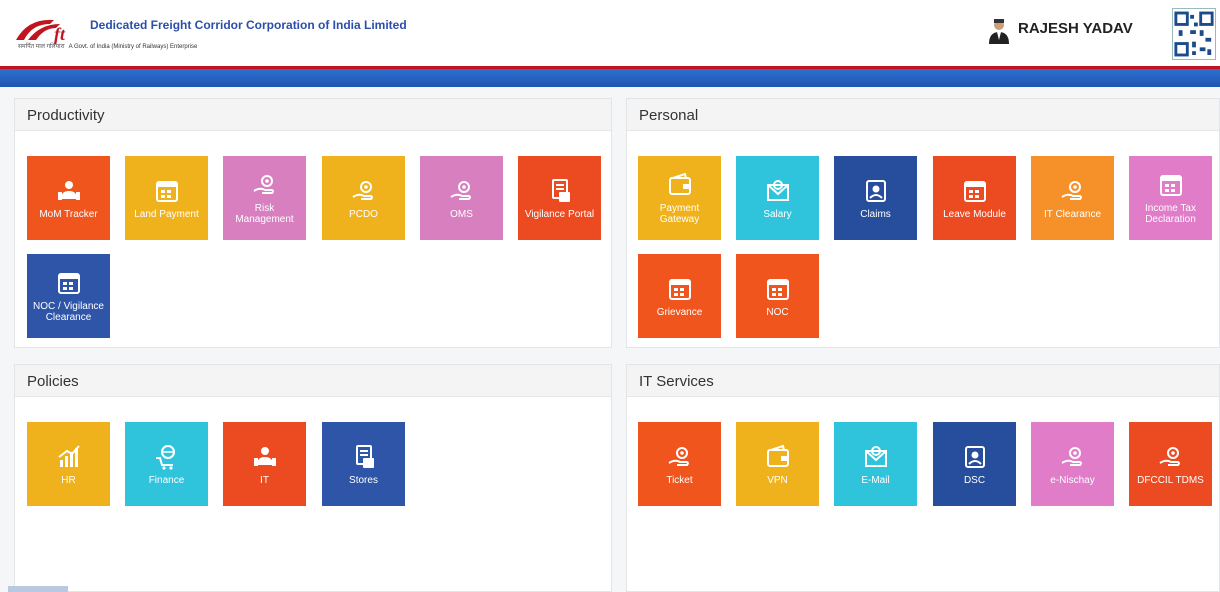 Image resolution: width=1220 pixels, height=592 pixels. I want to click on tile-label: NOC / Vigilance Clearance, so click(68, 312).